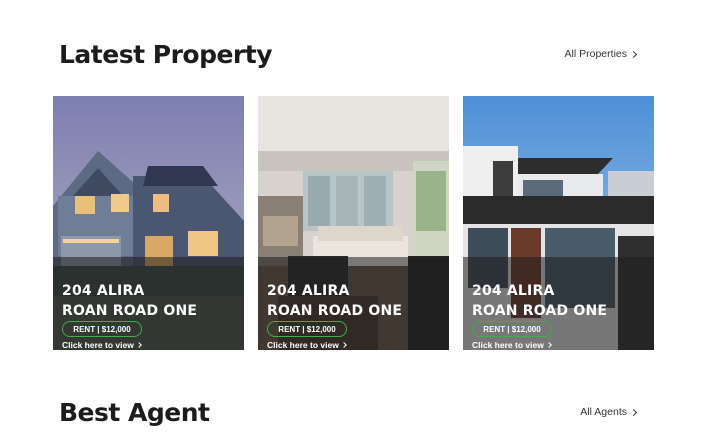 The width and height of the screenshot is (704, 440). Describe the element at coordinates (348, 54) in the screenshot. I see `latest-property-header: Latest Property All Properties` at that location.